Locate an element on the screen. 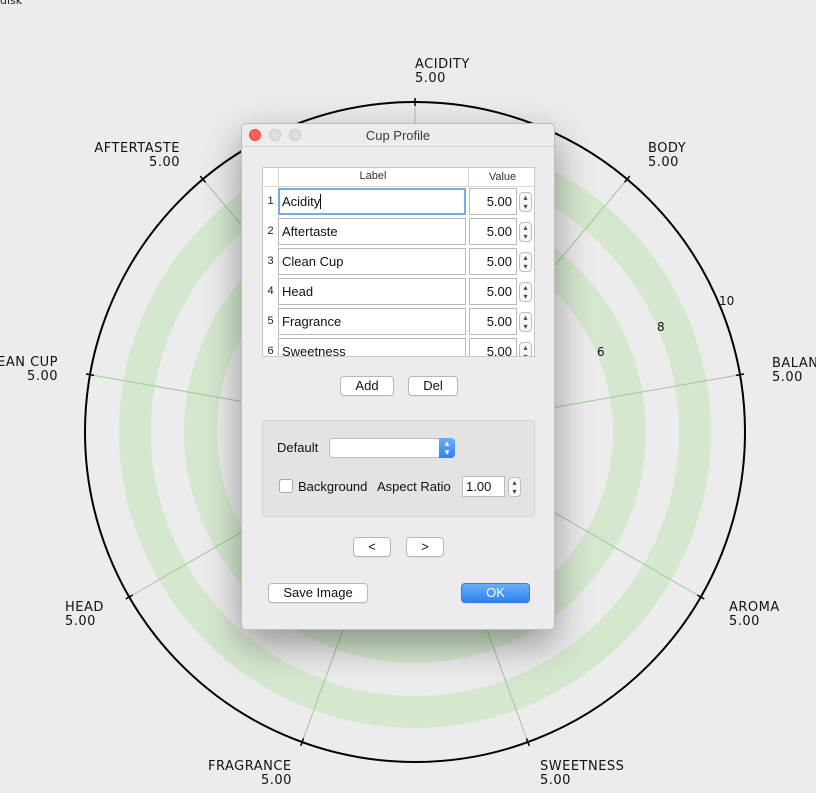 This screenshot has height=793, width=816. row-label-input: Clean Cup is located at coordinates (372, 261).